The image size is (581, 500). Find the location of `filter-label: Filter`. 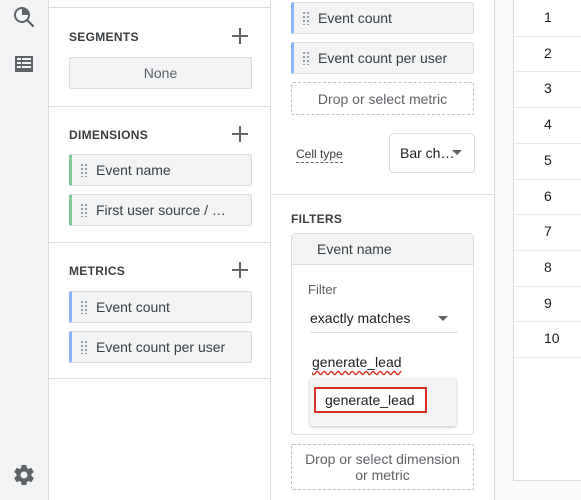

filter-label: Filter is located at coordinates (322, 289).